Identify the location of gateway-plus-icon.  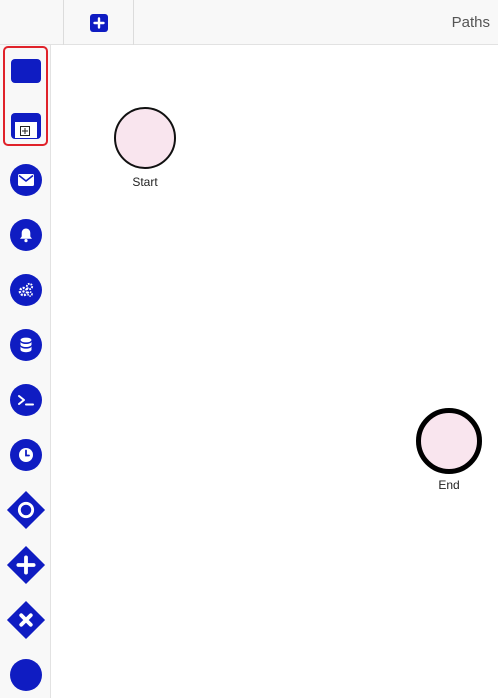
(26, 565).